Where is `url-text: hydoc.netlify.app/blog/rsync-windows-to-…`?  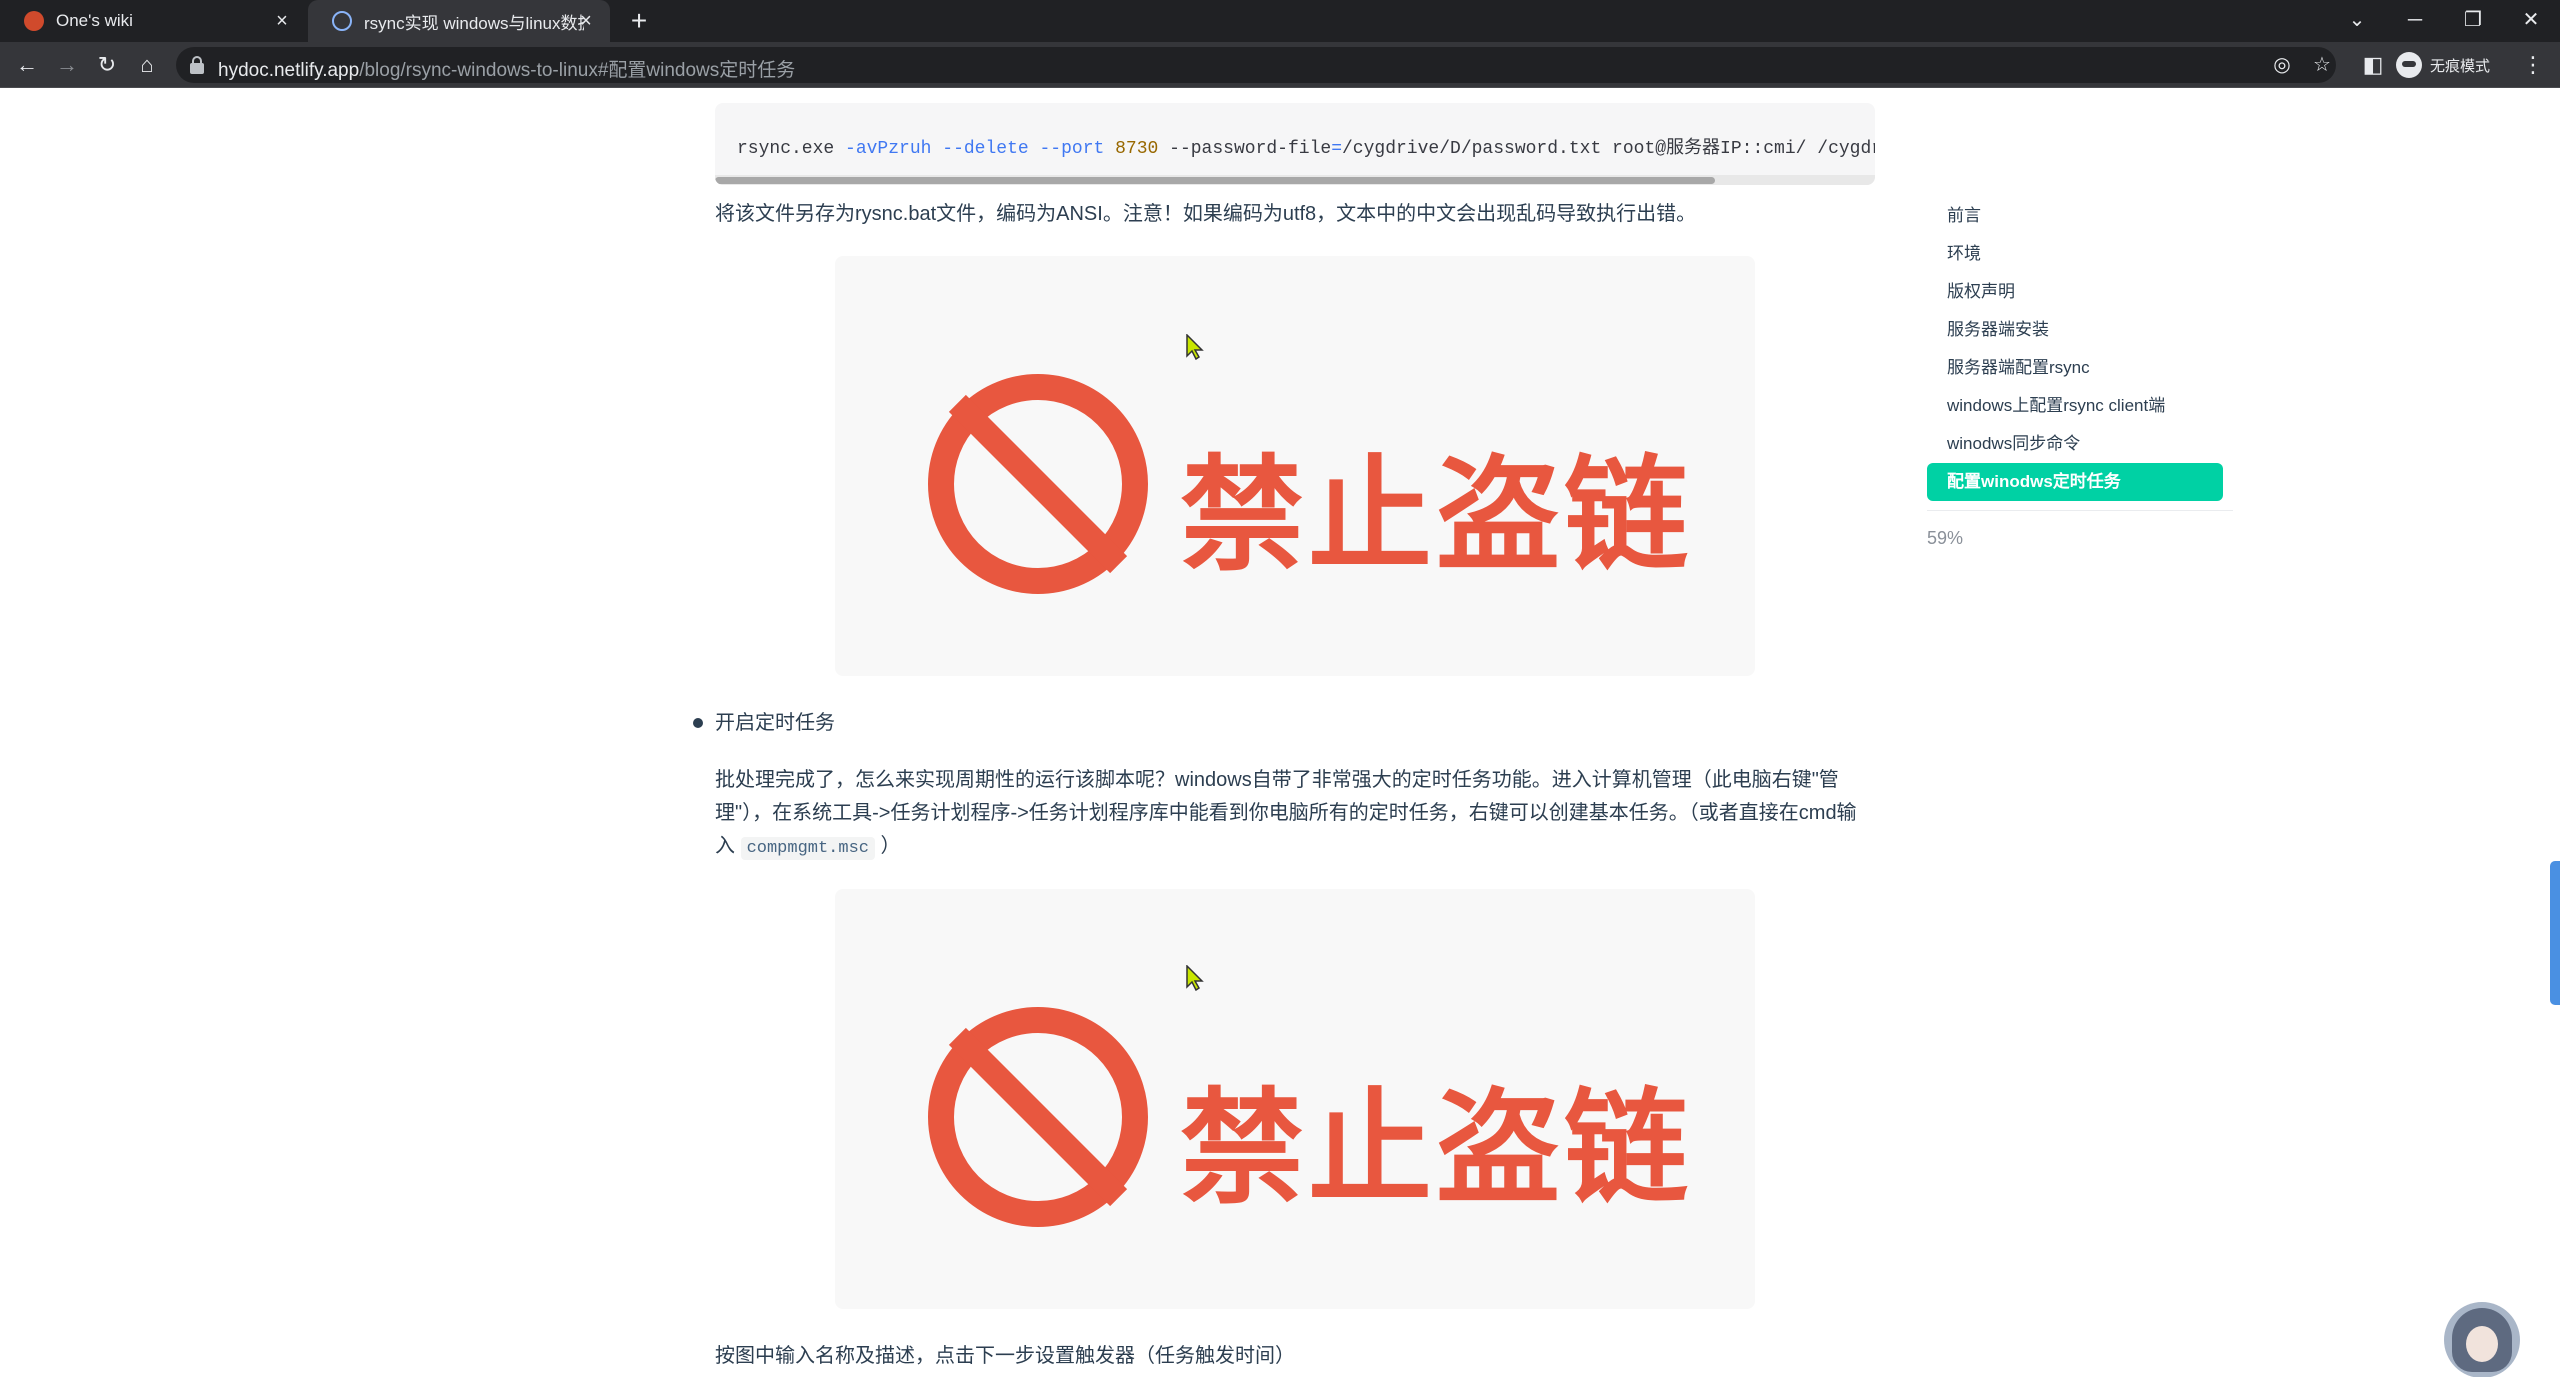
url-text: hydoc.netlify.app/blog/rsync-windows-to-… is located at coordinates (506, 68).